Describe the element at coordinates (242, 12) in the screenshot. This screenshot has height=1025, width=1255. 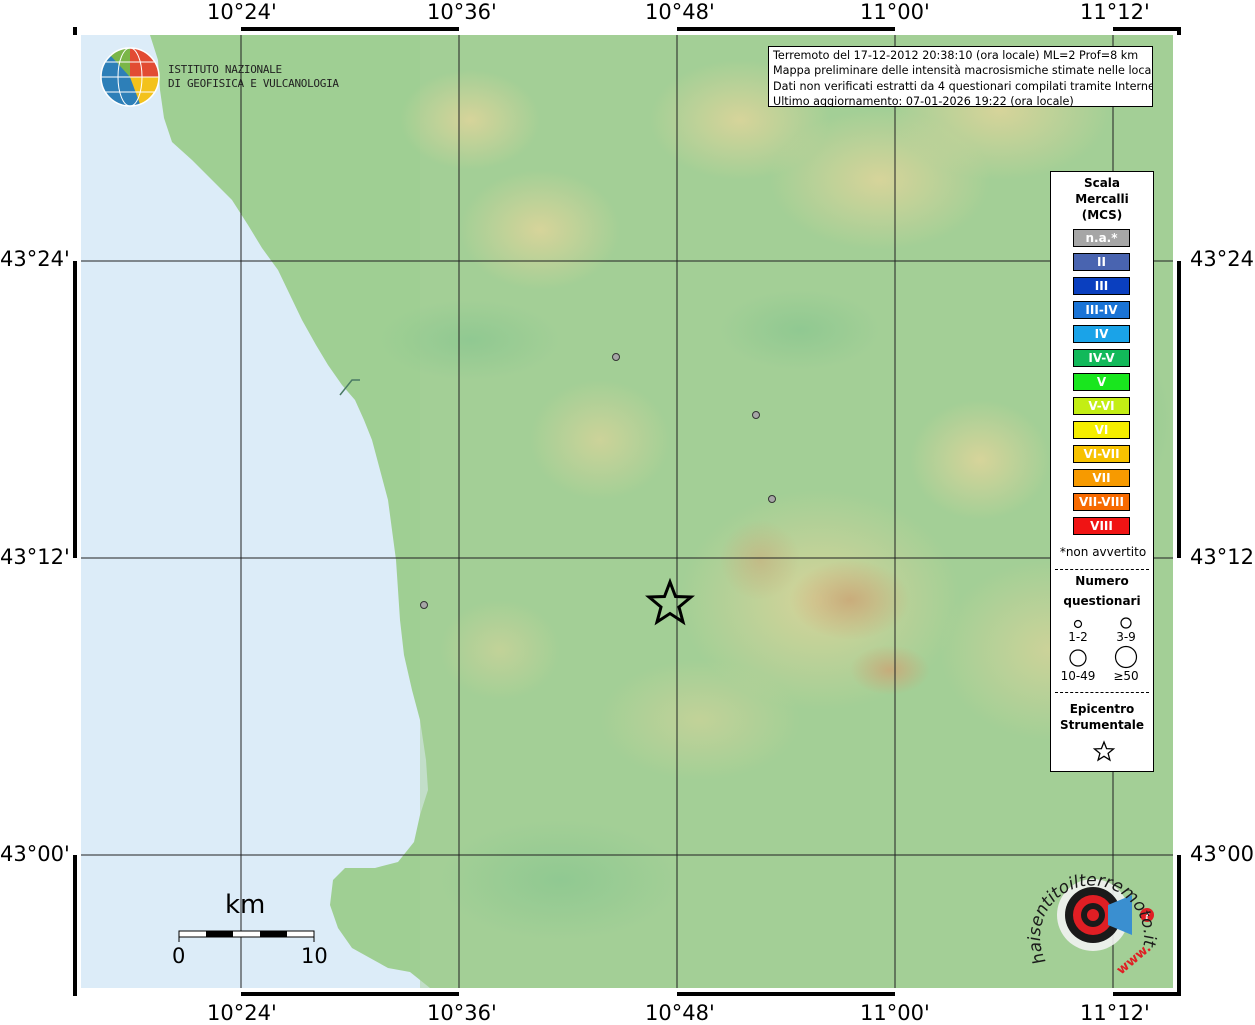
I see `lon-label-top: 10°24'` at that location.